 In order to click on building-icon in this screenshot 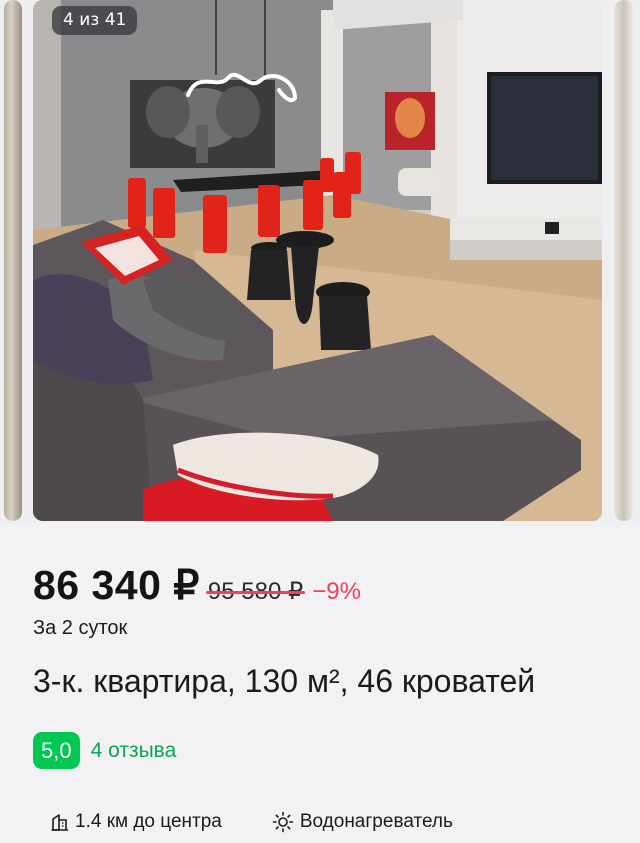, I will do `click(59, 822)`.